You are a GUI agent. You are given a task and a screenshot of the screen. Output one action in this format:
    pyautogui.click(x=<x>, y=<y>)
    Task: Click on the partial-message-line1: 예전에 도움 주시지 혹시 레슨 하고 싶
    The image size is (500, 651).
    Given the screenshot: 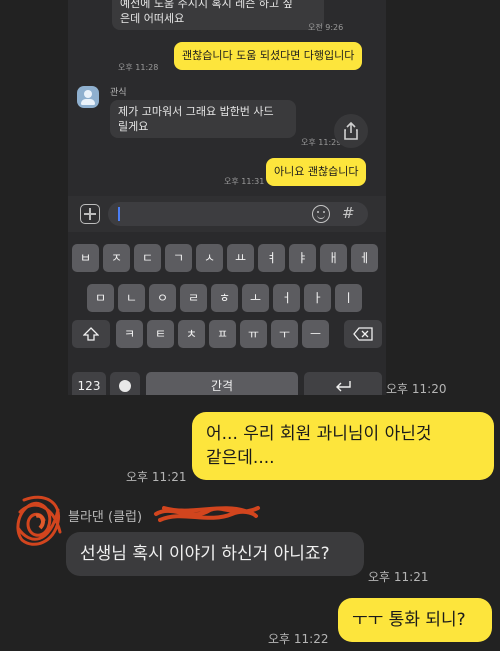 What is the action you would take?
    pyautogui.click(x=206, y=5)
    